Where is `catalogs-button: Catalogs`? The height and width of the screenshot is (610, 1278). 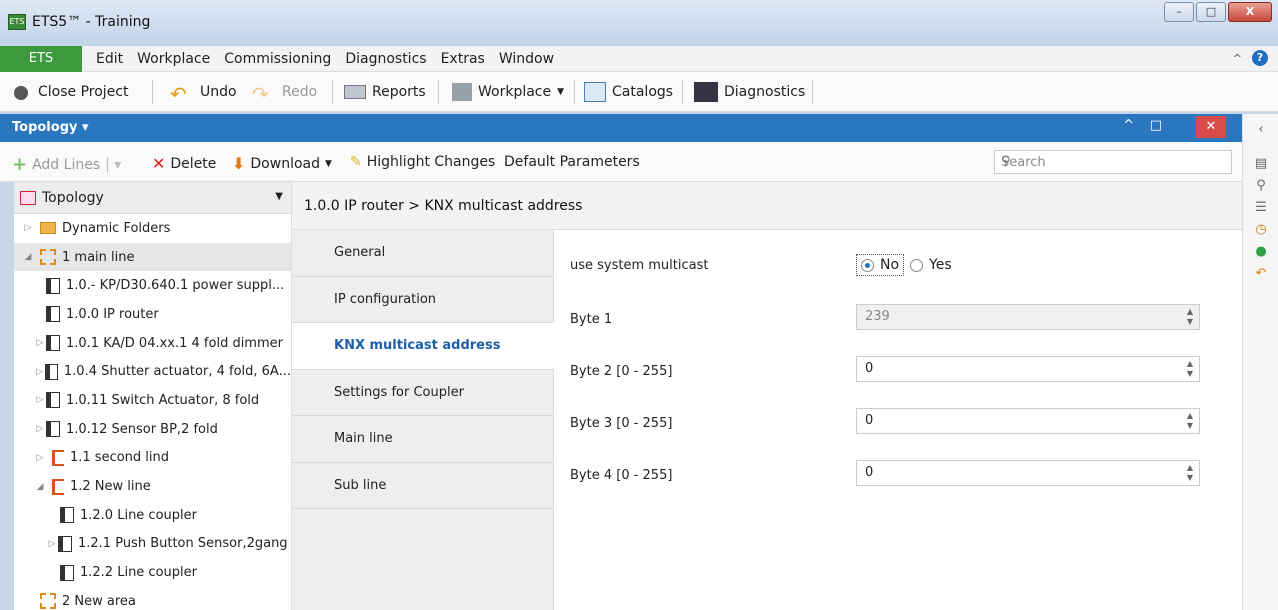
catalogs-button: Catalogs is located at coordinates (628, 92).